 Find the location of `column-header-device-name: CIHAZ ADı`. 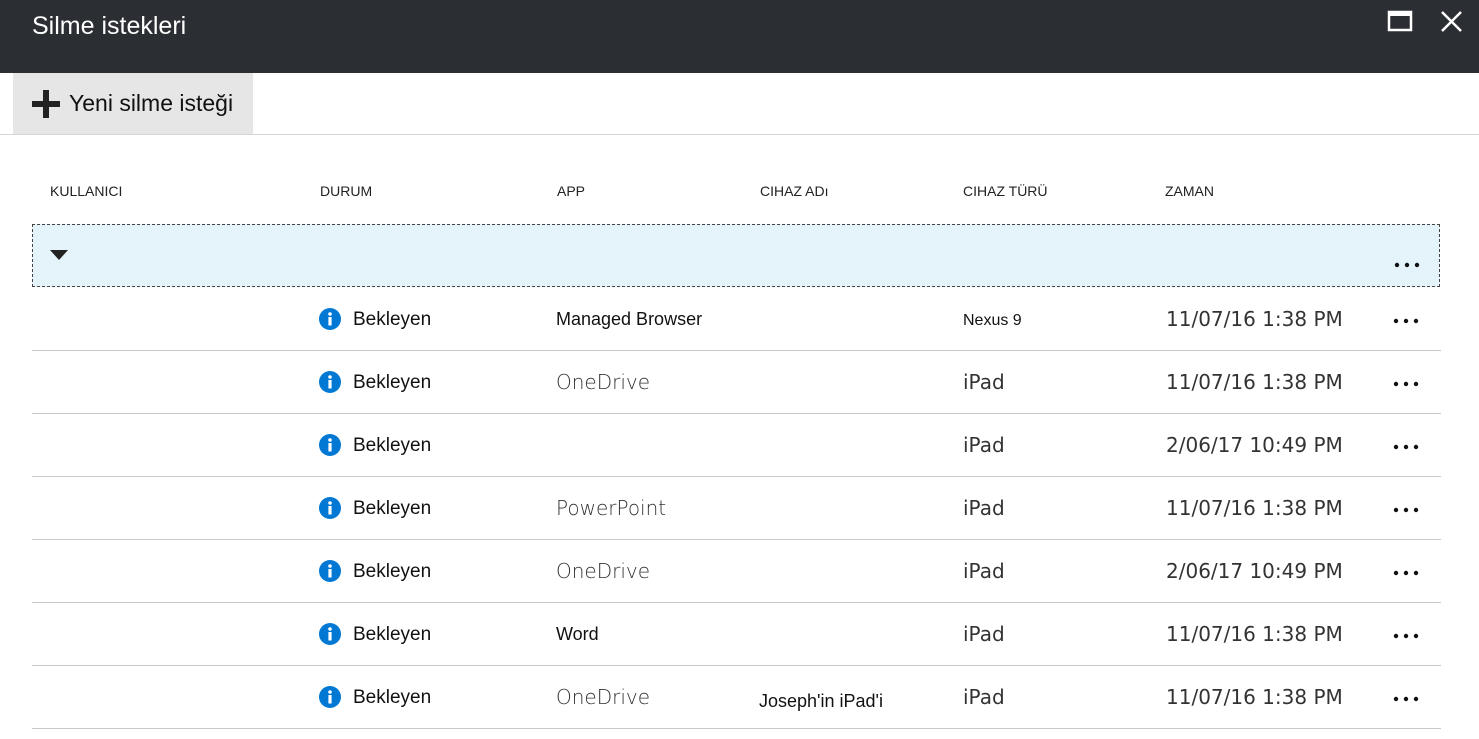

column-header-device-name: CIHAZ ADı is located at coordinates (794, 191).